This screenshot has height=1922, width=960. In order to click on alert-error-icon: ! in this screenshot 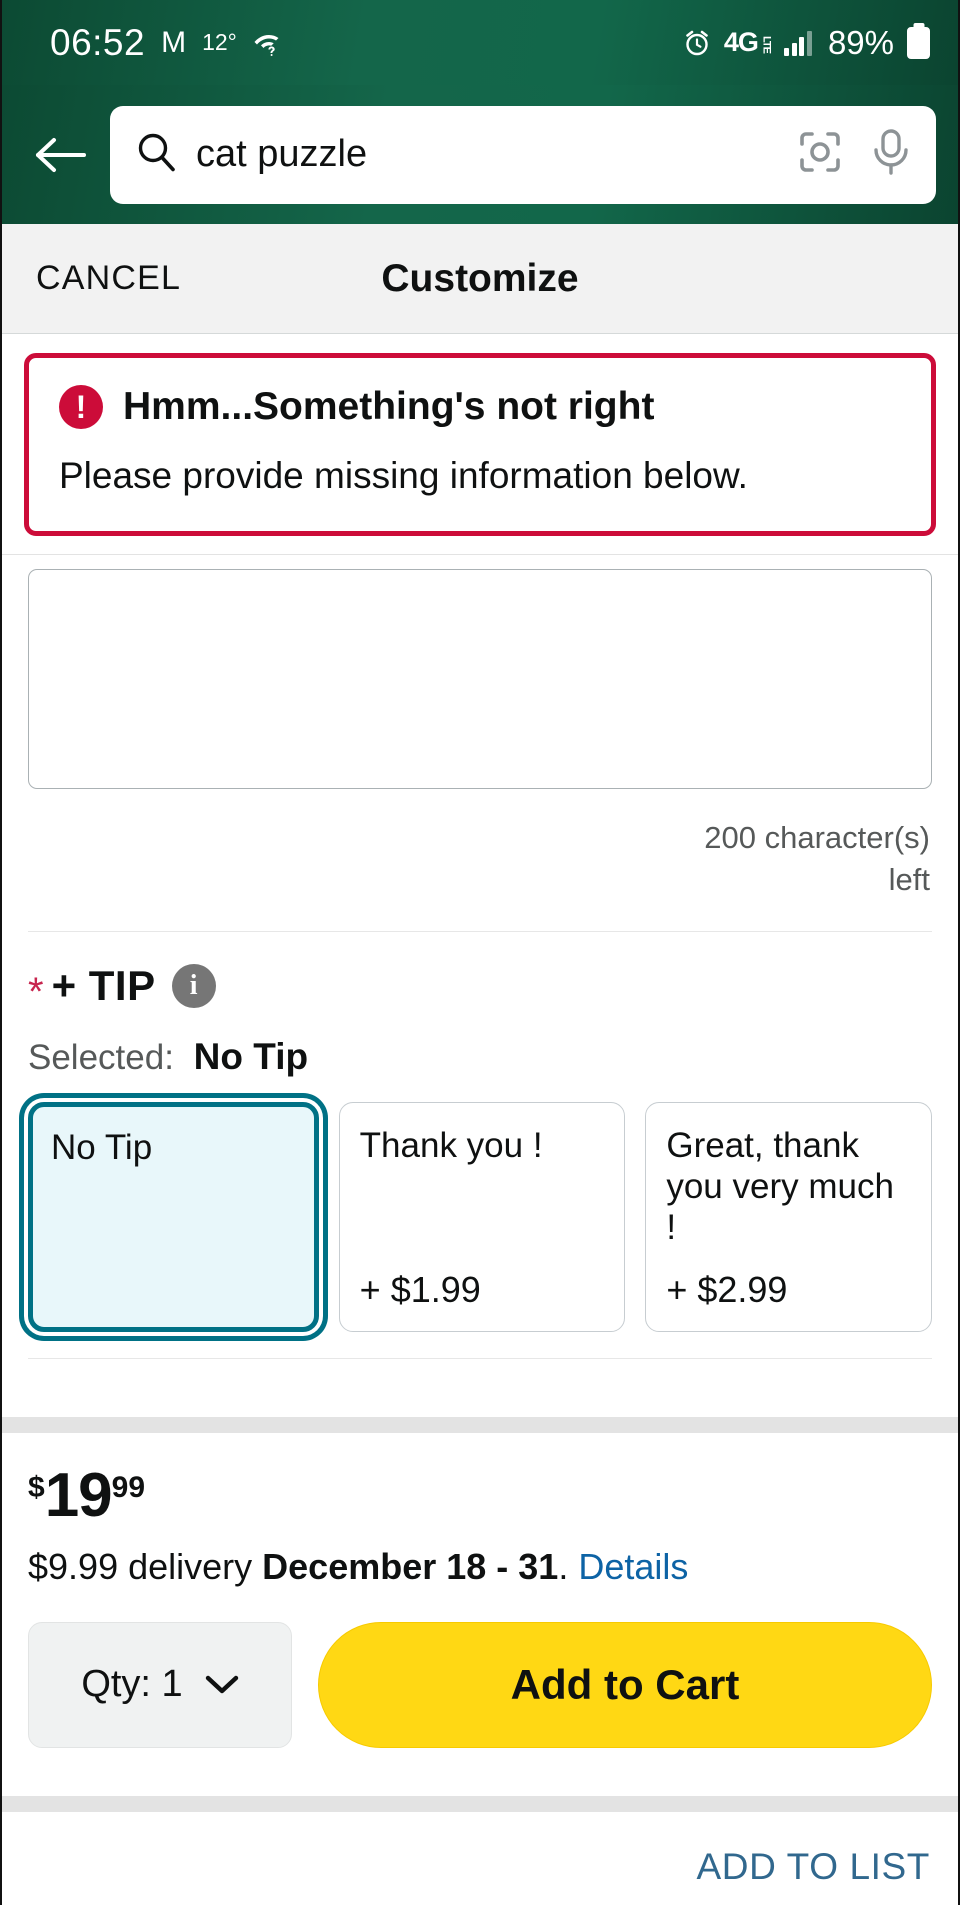, I will do `click(81, 407)`.